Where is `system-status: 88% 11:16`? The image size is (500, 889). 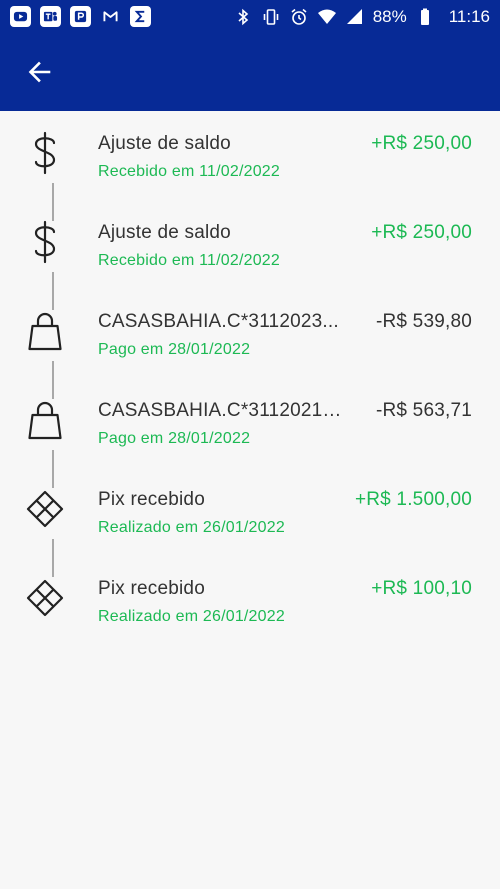 system-status: 88% 11:16 is located at coordinates (361, 17).